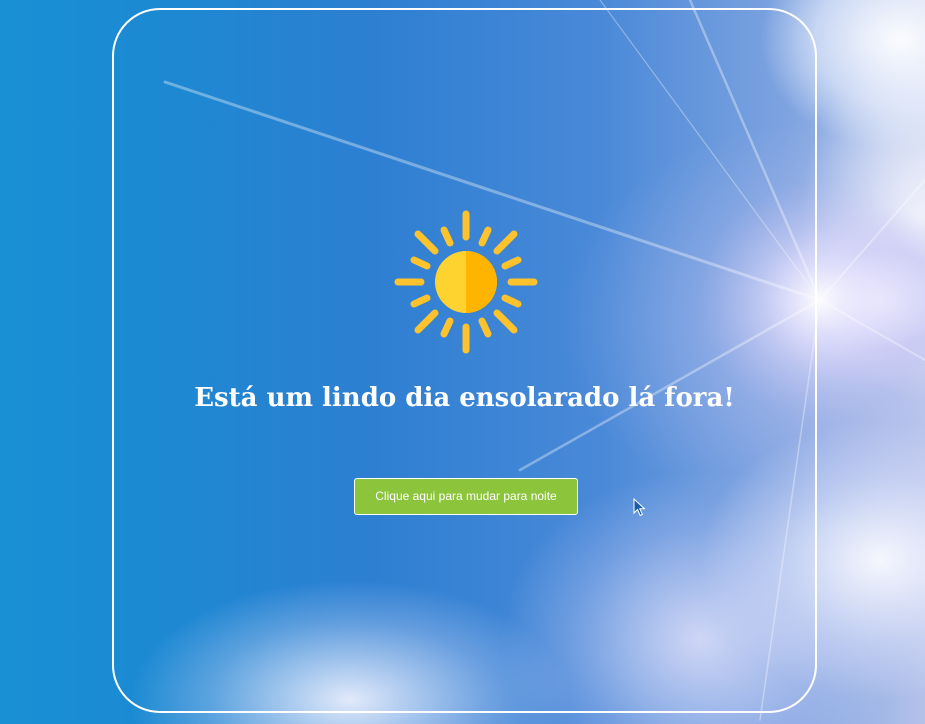 Image resolution: width=925 pixels, height=724 pixels. I want to click on sun-icon, so click(466, 282).